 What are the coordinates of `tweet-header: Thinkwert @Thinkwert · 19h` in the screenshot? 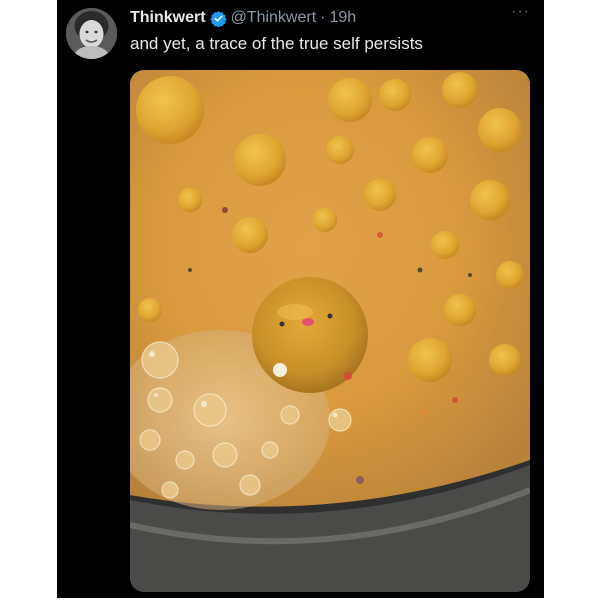 It's located at (332, 18).